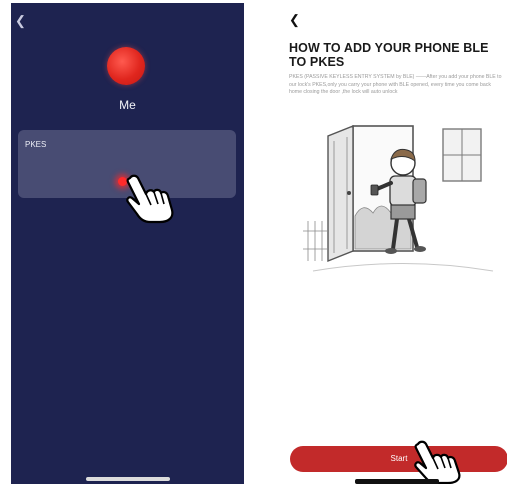 Image resolution: width=507 pixels, height=485 pixels. I want to click on start-button: Start, so click(398, 459).